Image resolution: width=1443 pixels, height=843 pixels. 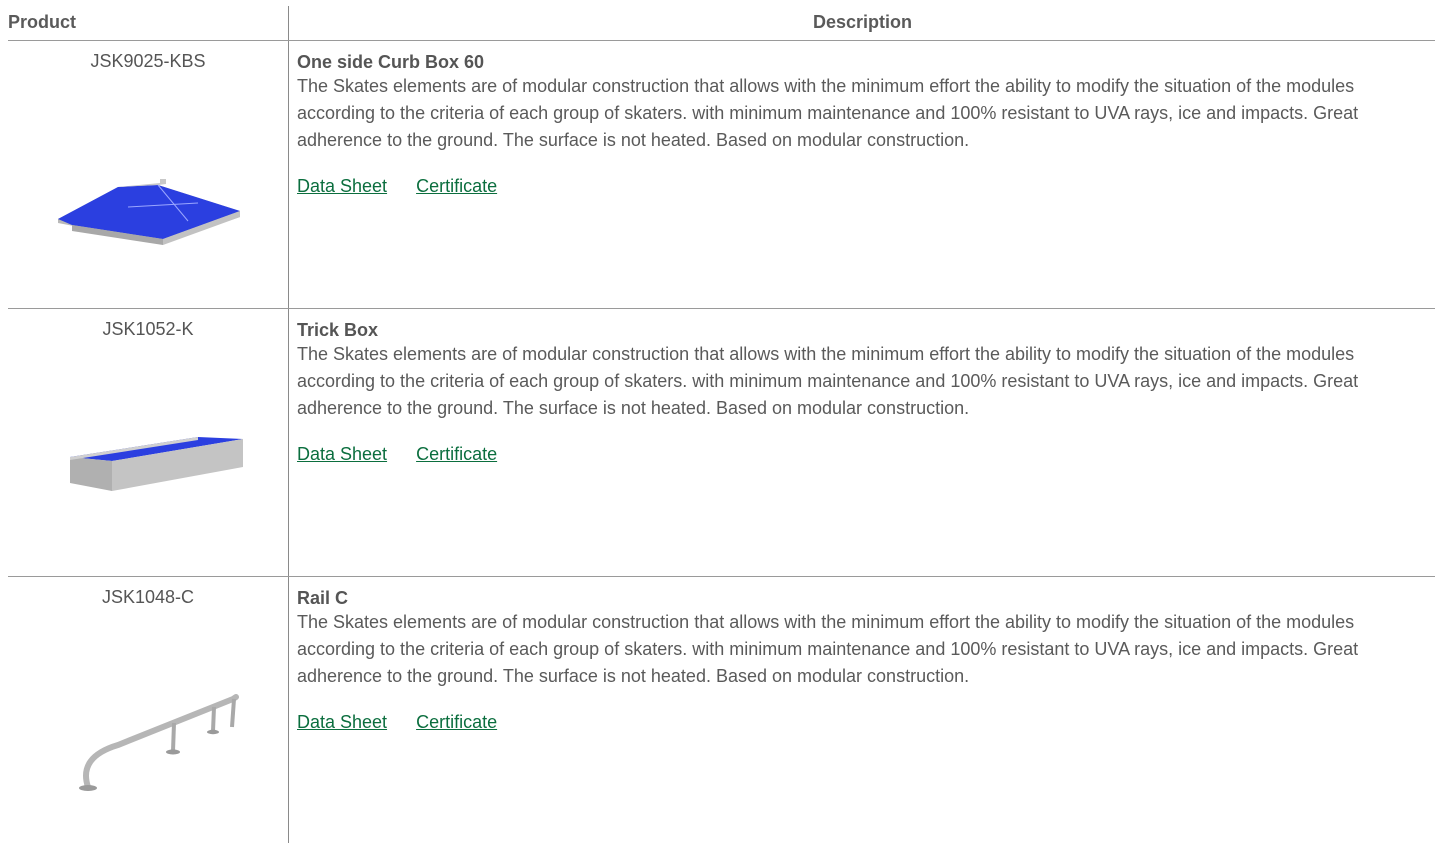 I want to click on header-product: Product, so click(x=42, y=22).